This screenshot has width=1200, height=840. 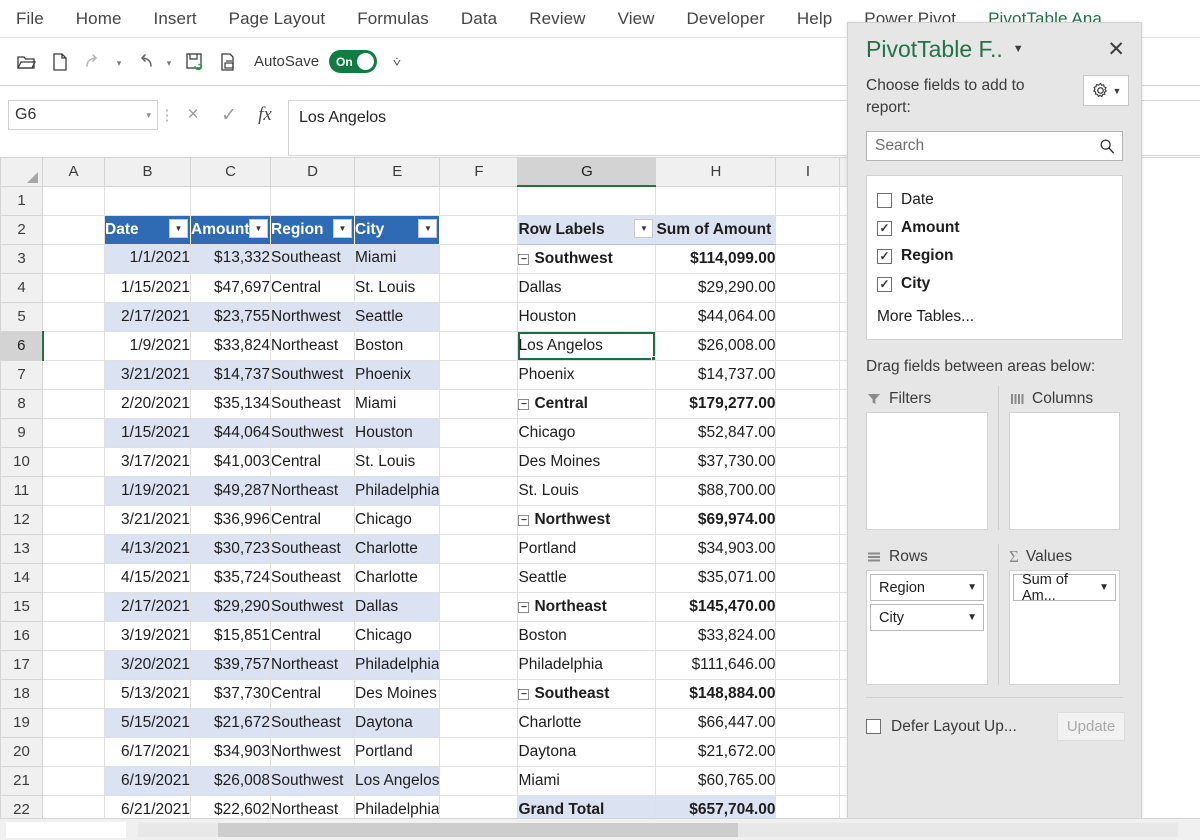 What do you see at coordinates (479, 578) in the screenshot?
I see `cell-F14` at bounding box center [479, 578].